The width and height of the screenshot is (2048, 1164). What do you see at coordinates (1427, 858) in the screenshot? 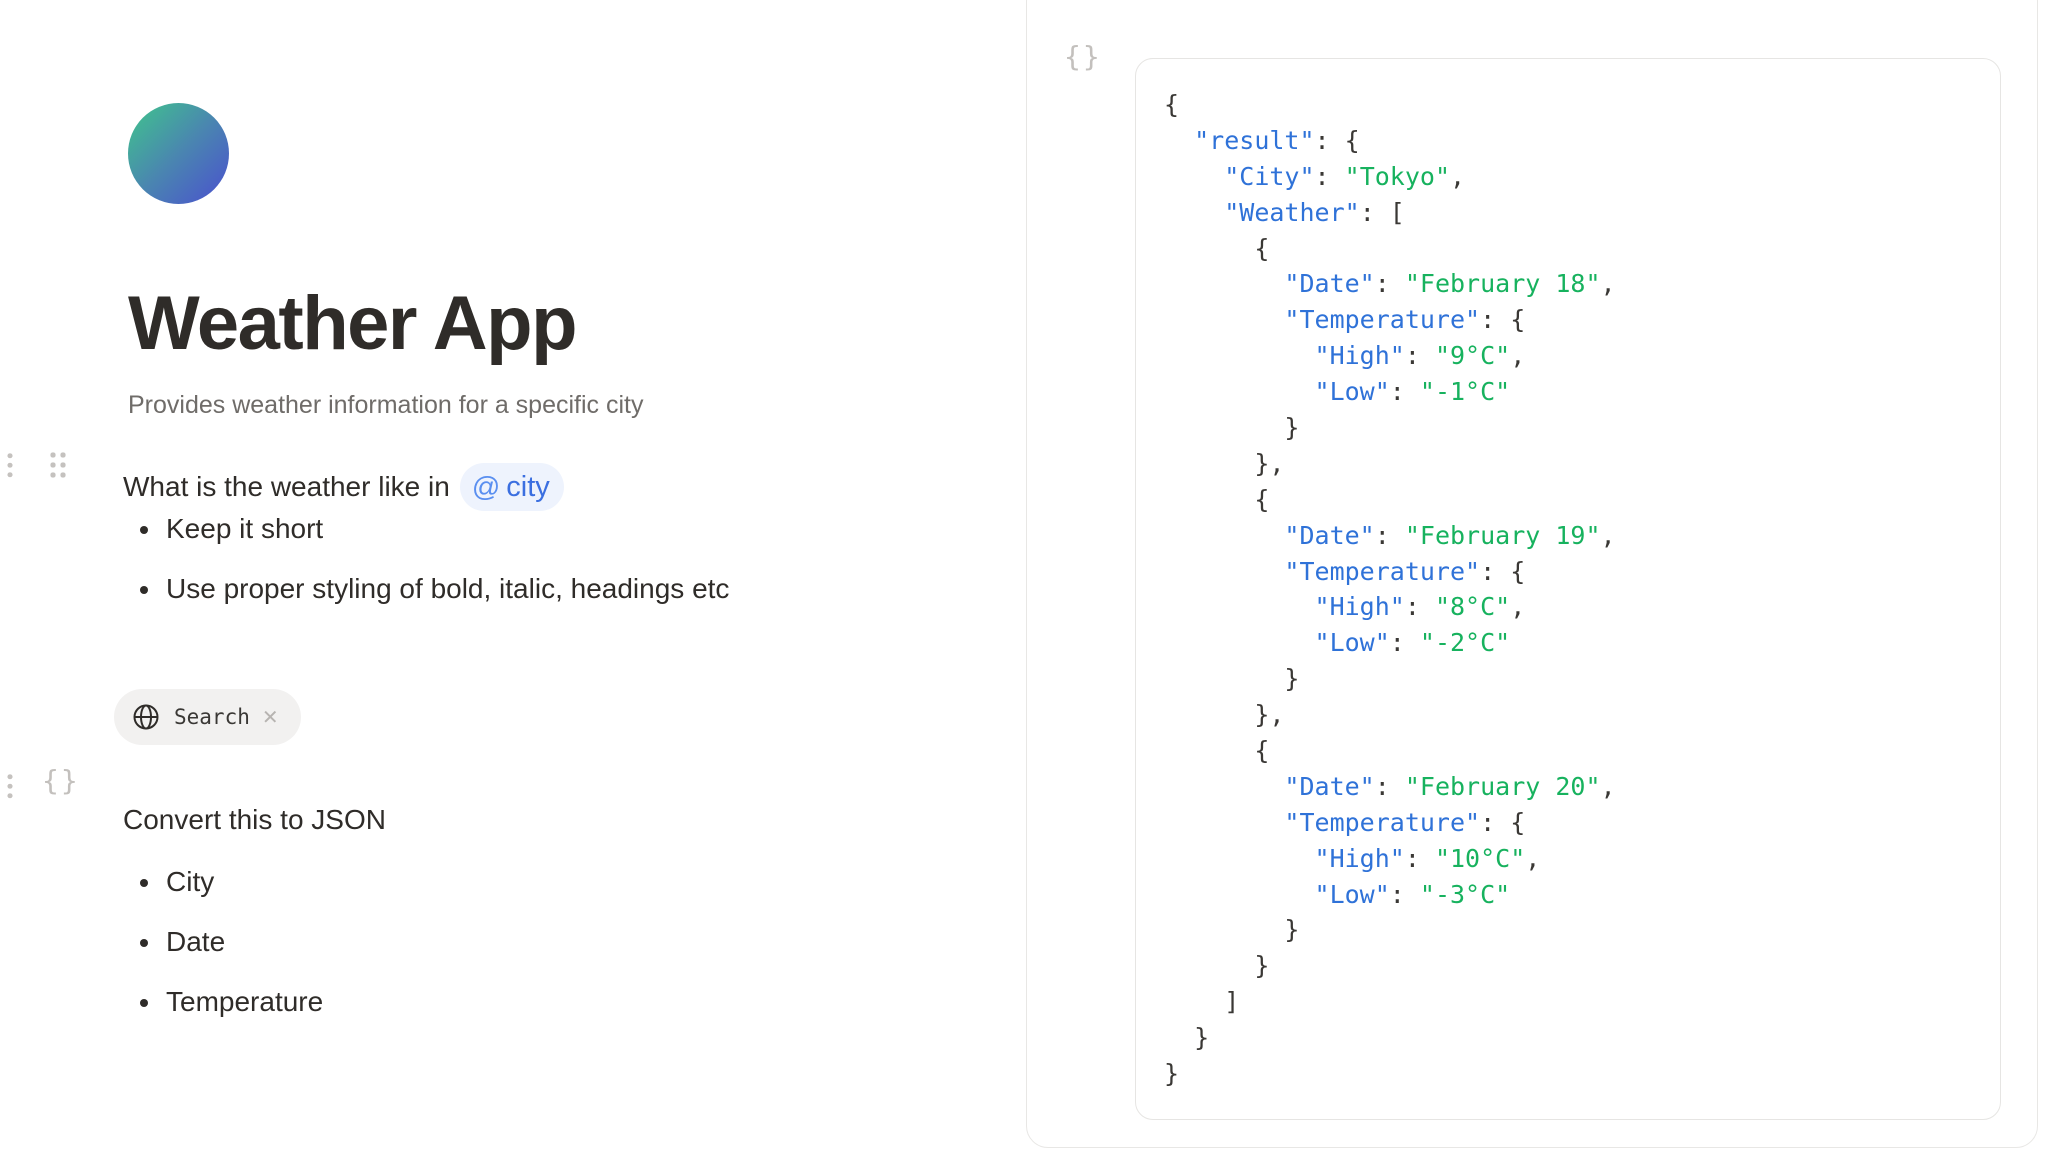
I see `code-line: "High": "10°C",` at bounding box center [1427, 858].